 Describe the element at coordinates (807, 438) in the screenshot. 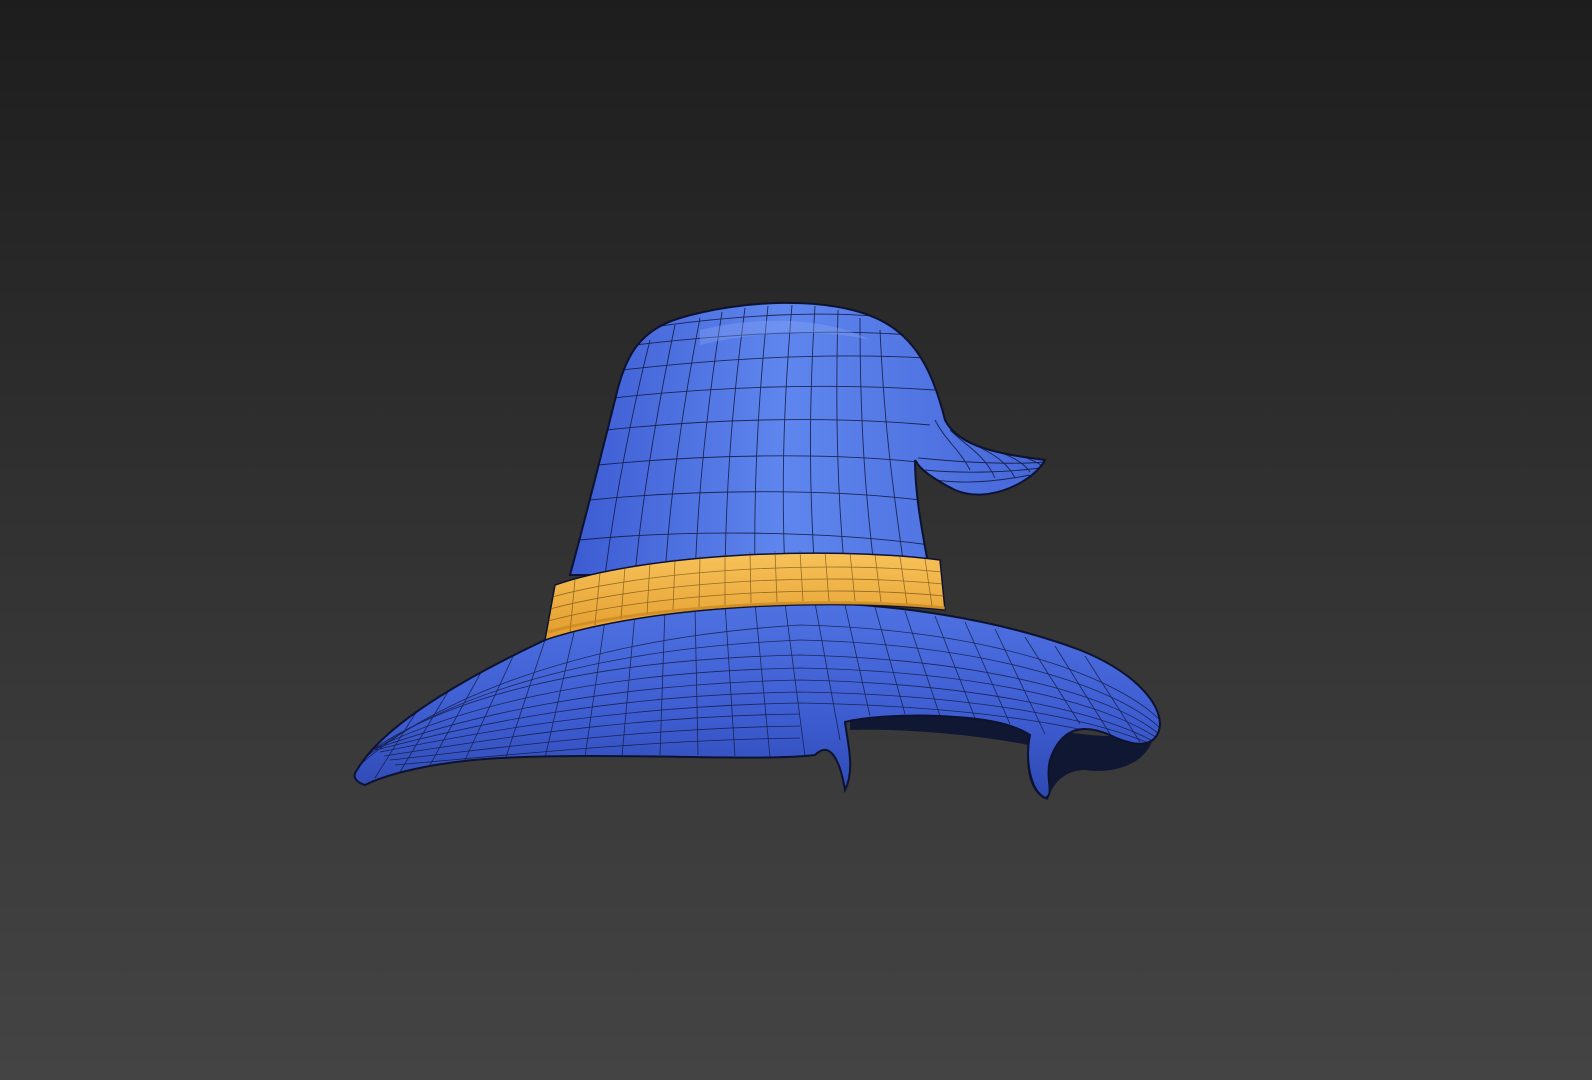

I see `hat-crown` at that location.